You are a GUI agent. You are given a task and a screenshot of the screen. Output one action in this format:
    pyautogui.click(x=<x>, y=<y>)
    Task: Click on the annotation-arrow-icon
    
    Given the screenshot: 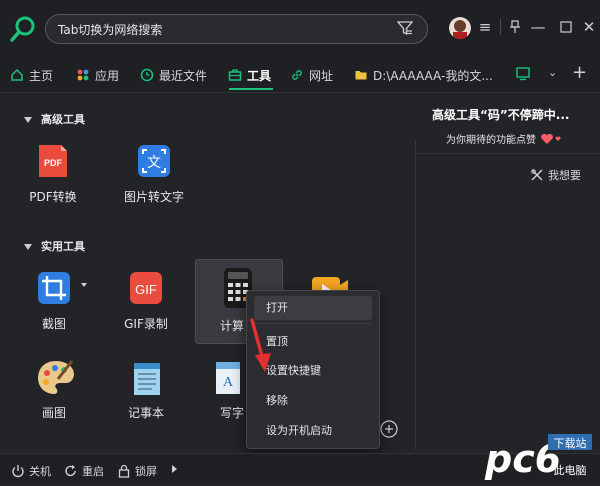 What is the action you would take?
    pyautogui.click(x=259, y=348)
    